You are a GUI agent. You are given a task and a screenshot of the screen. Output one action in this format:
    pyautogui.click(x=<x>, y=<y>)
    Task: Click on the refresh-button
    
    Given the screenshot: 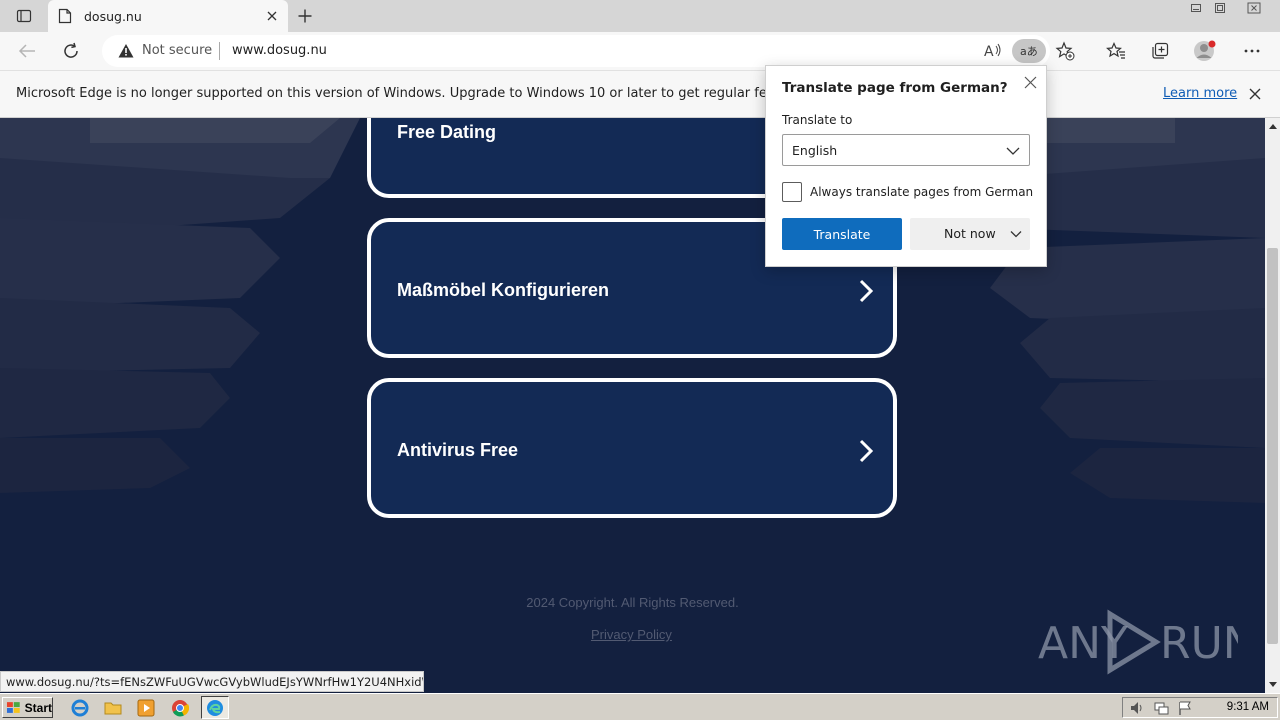 What is the action you would take?
    pyautogui.click(x=71, y=51)
    